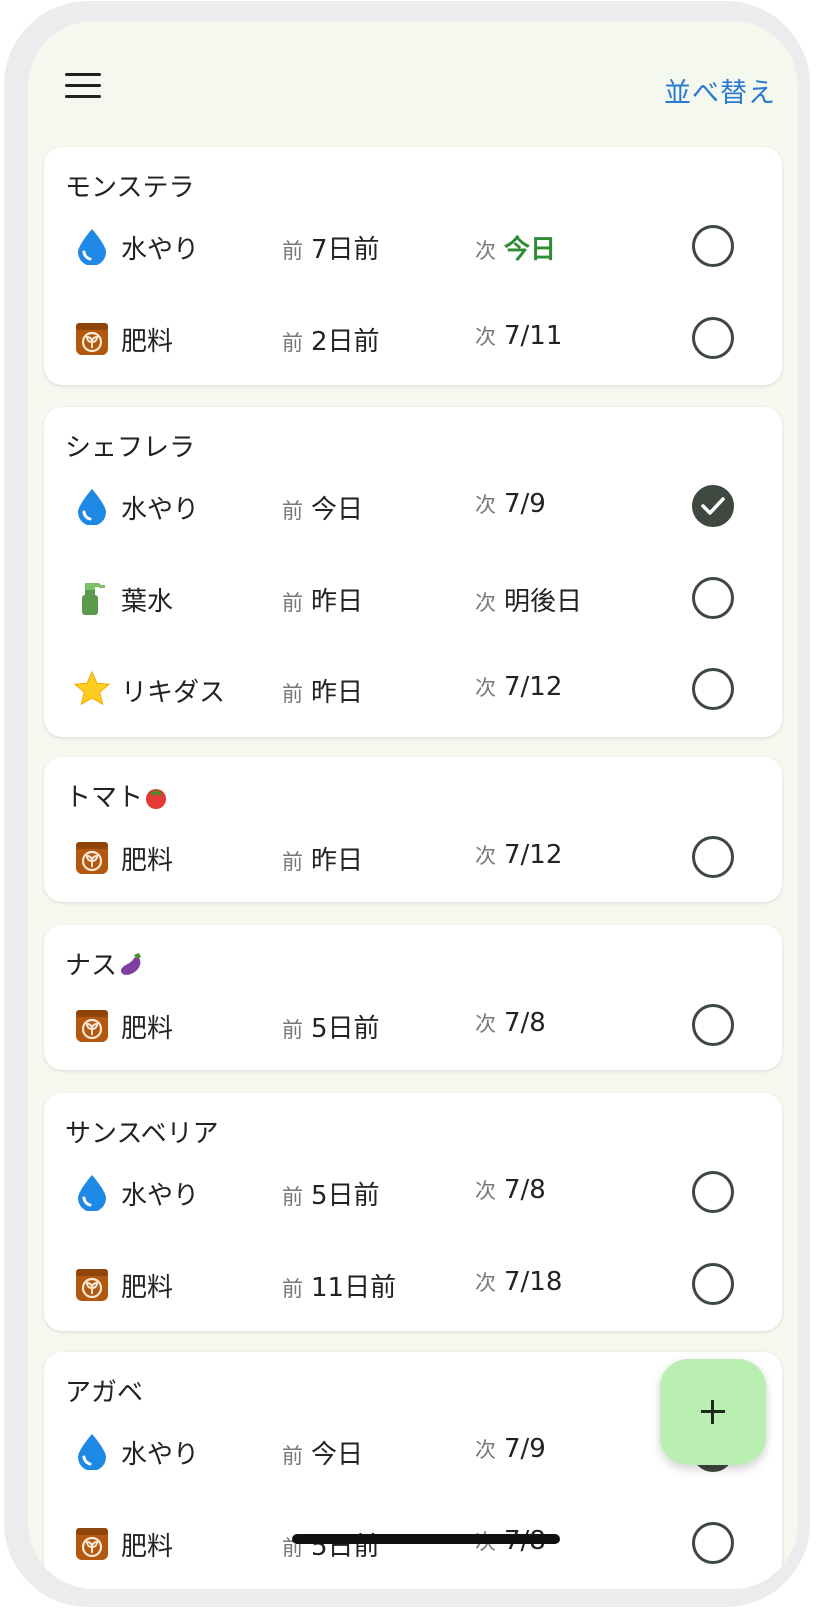 This screenshot has height=1612, width=819. I want to click on plant-name: アガベ, so click(104, 1390).